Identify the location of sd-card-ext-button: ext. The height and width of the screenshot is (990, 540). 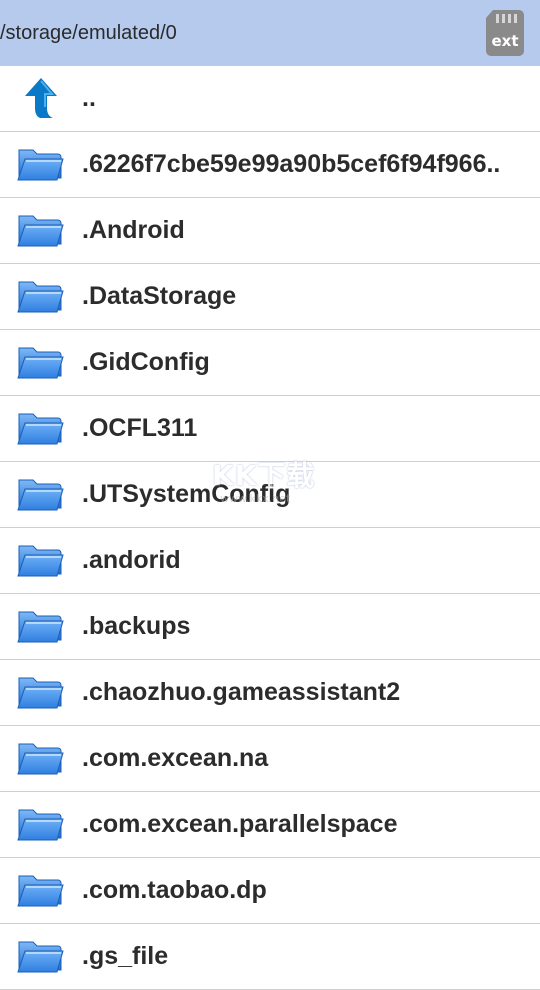
(505, 33).